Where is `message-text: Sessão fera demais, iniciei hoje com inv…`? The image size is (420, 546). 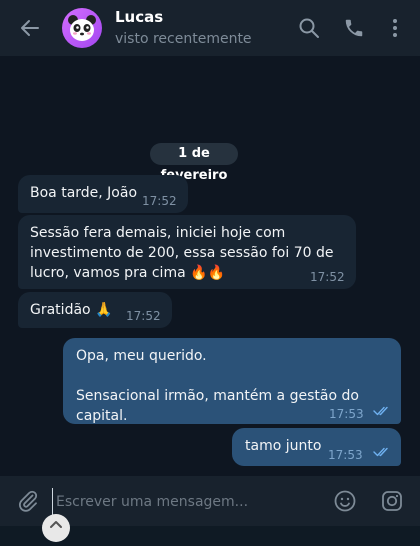
message-text: Sessão fera demais, iniciei hoje com inv… is located at coordinates (182, 253).